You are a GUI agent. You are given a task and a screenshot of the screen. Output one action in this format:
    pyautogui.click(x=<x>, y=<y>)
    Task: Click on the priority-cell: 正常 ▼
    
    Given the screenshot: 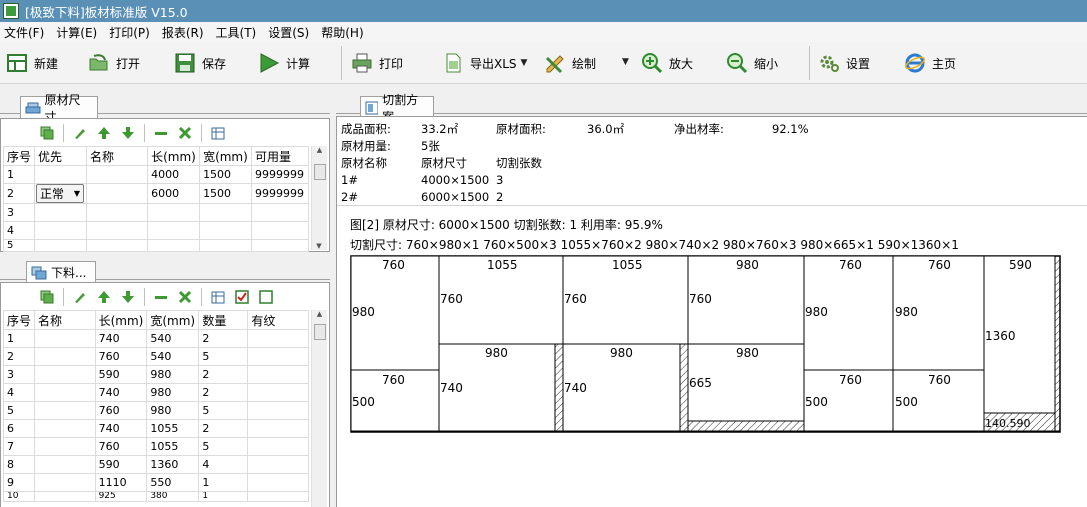 What is the action you would take?
    pyautogui.click(x=60, y=193)
    